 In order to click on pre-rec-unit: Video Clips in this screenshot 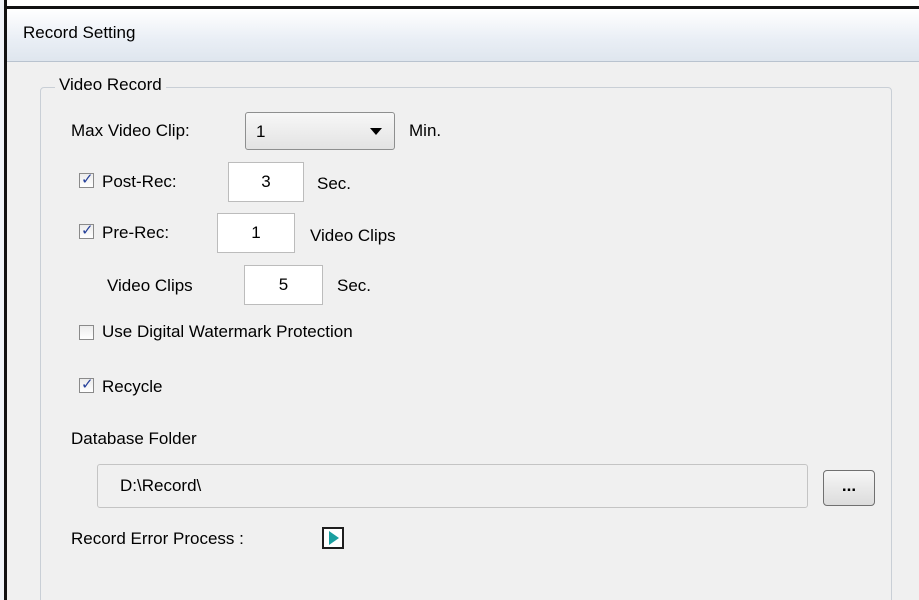, I will do `click(353, 235)`.